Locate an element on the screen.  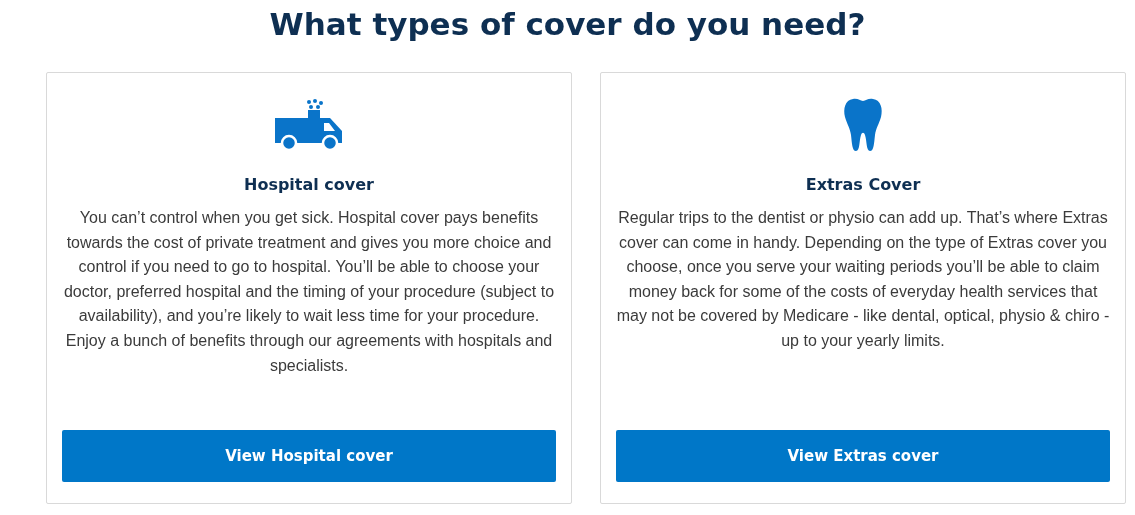
tooth-icon is located at coordinates (863, 125).